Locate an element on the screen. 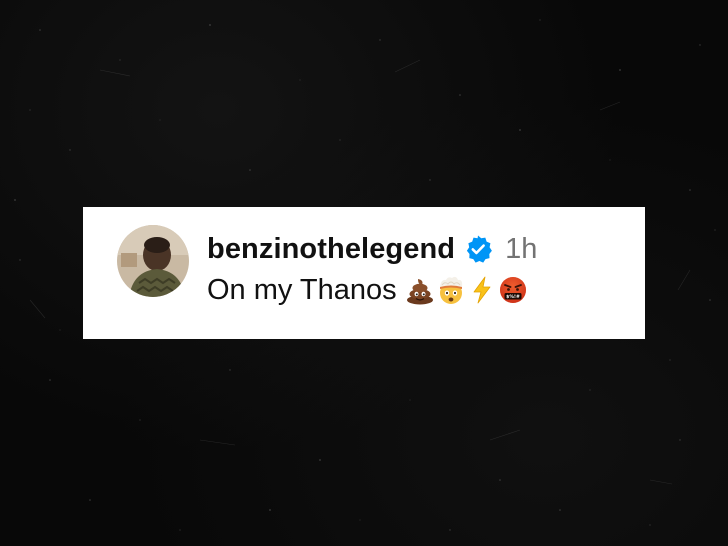 The image size is (728, 546). comment-text: On my Thanos is located at coordinates (302, 289).